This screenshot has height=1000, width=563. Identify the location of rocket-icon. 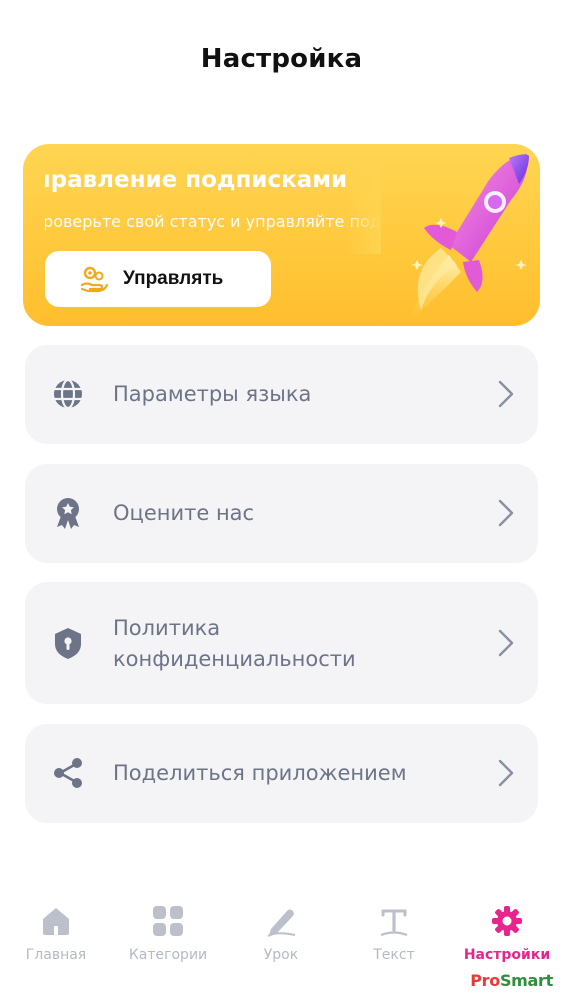
(459, 238).